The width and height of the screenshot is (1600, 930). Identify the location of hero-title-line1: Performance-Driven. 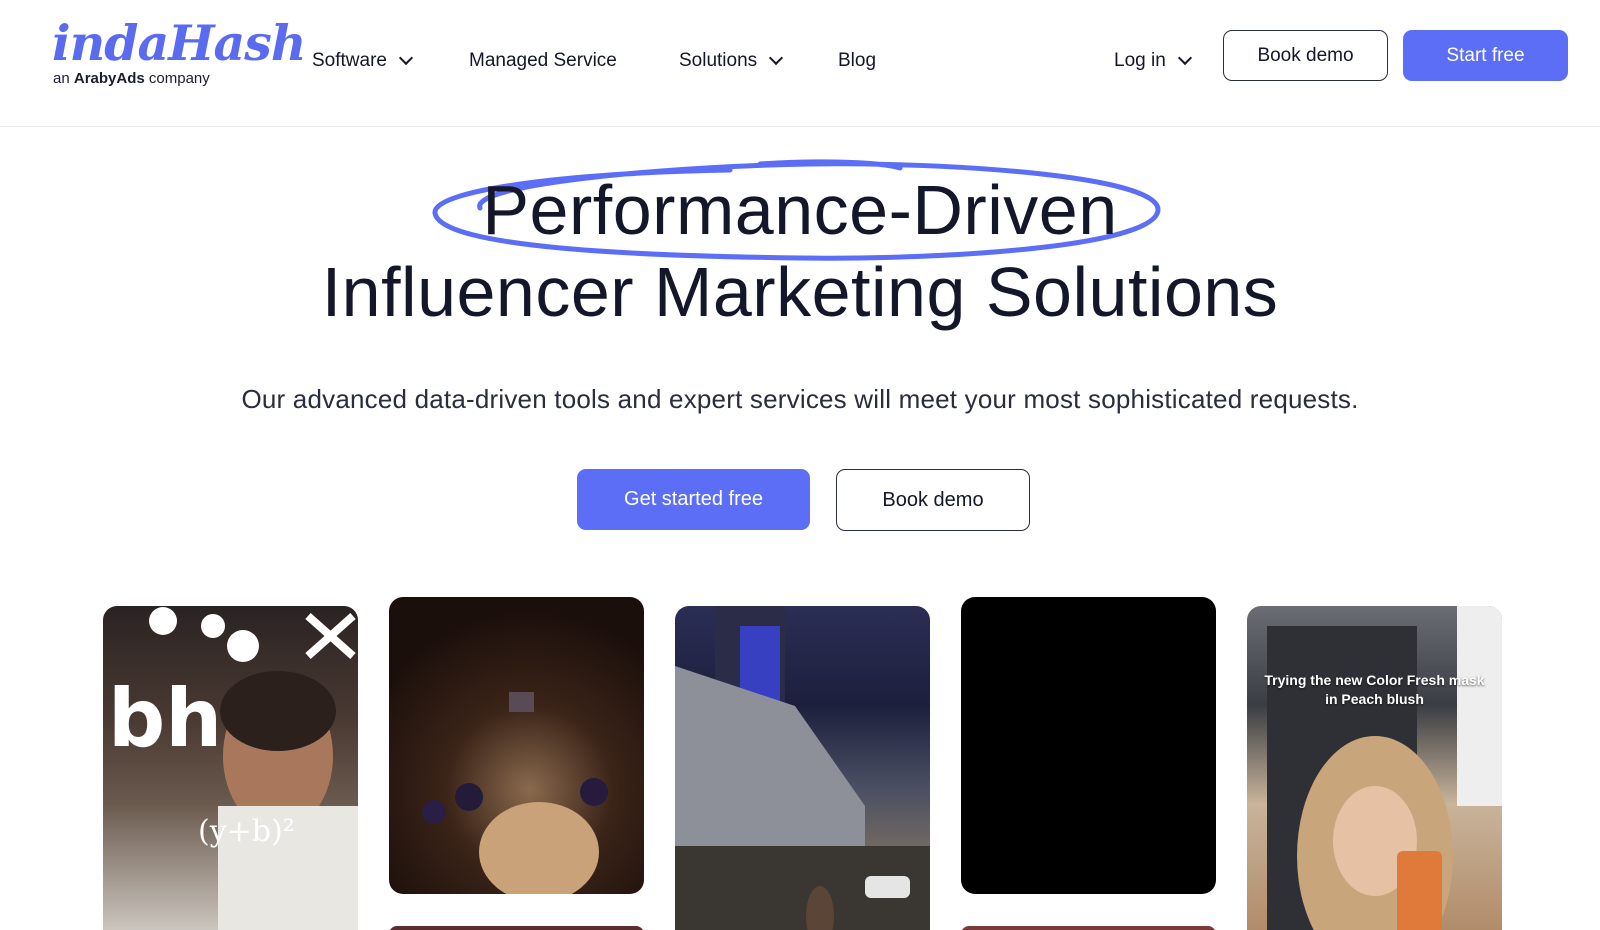
(800, 210).